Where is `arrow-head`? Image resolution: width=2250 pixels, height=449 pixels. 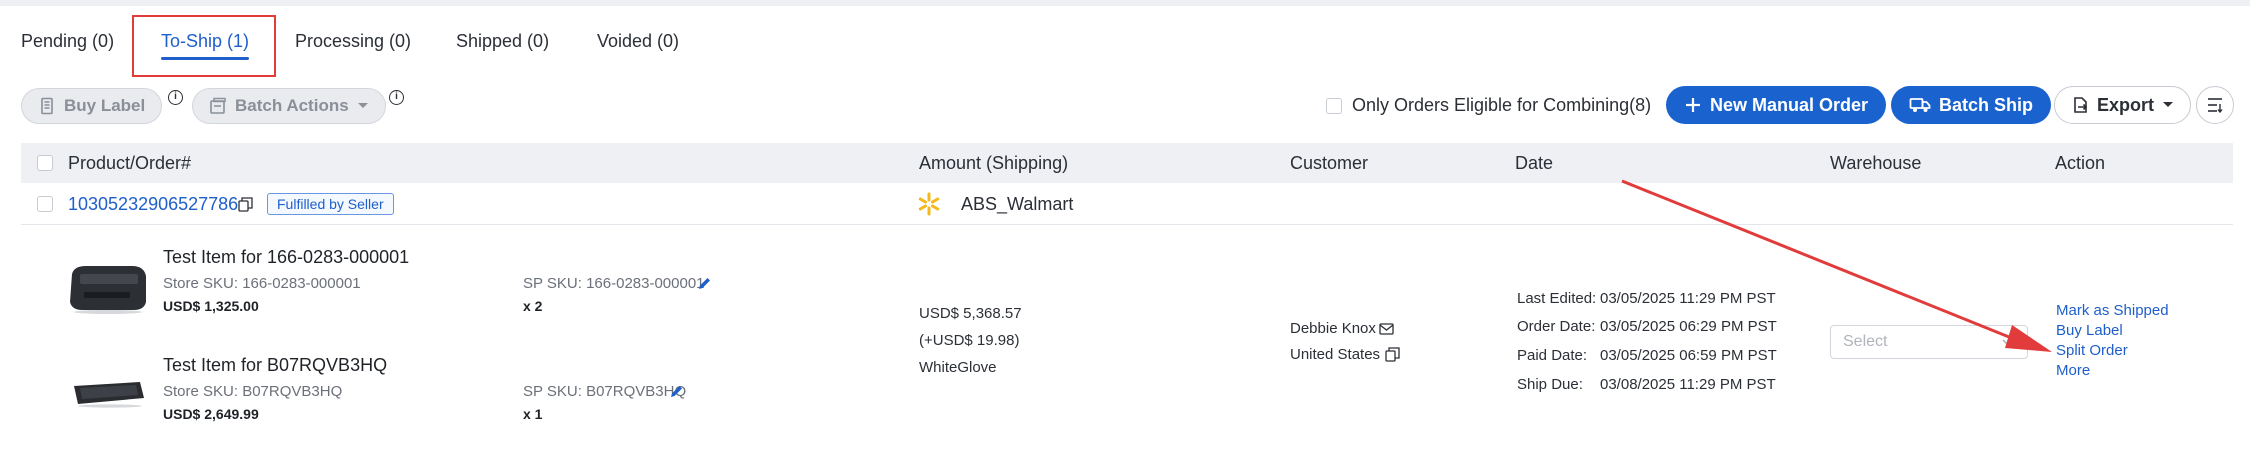
arrow-head is located at coordinates (2028, 338).